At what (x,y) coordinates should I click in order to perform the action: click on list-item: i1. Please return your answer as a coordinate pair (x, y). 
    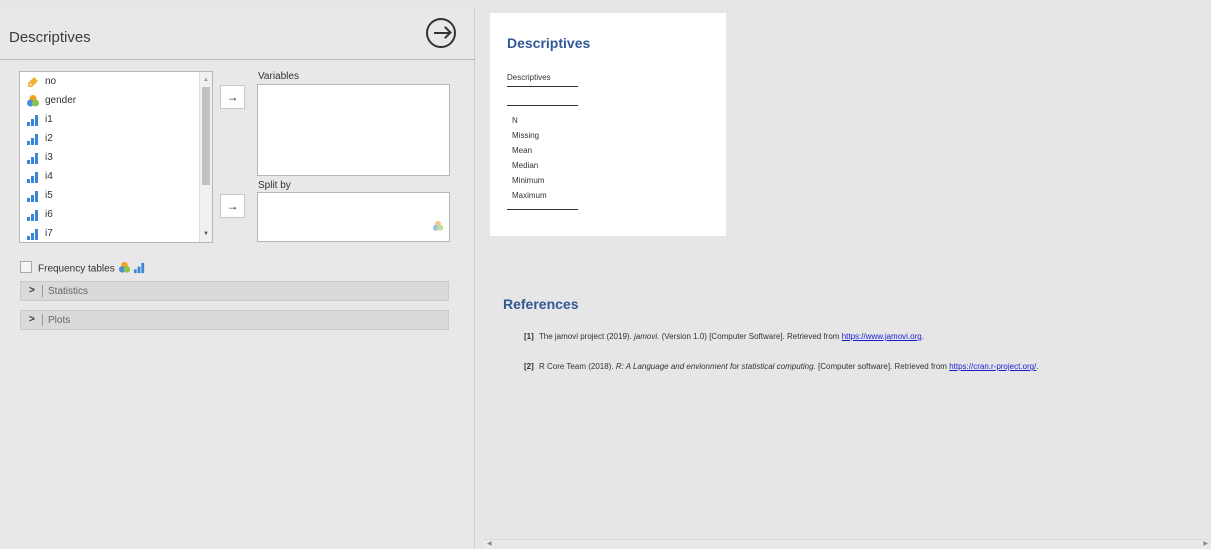
    Looking at the image, I should click on (116, 119).